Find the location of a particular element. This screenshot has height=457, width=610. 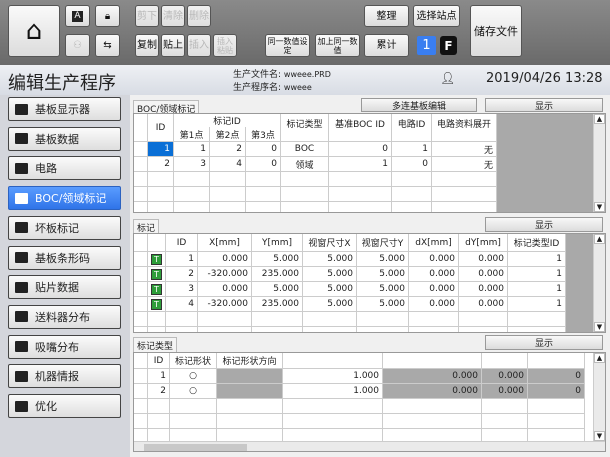

users-button: ⚇ is located at coordinates (77, 45).